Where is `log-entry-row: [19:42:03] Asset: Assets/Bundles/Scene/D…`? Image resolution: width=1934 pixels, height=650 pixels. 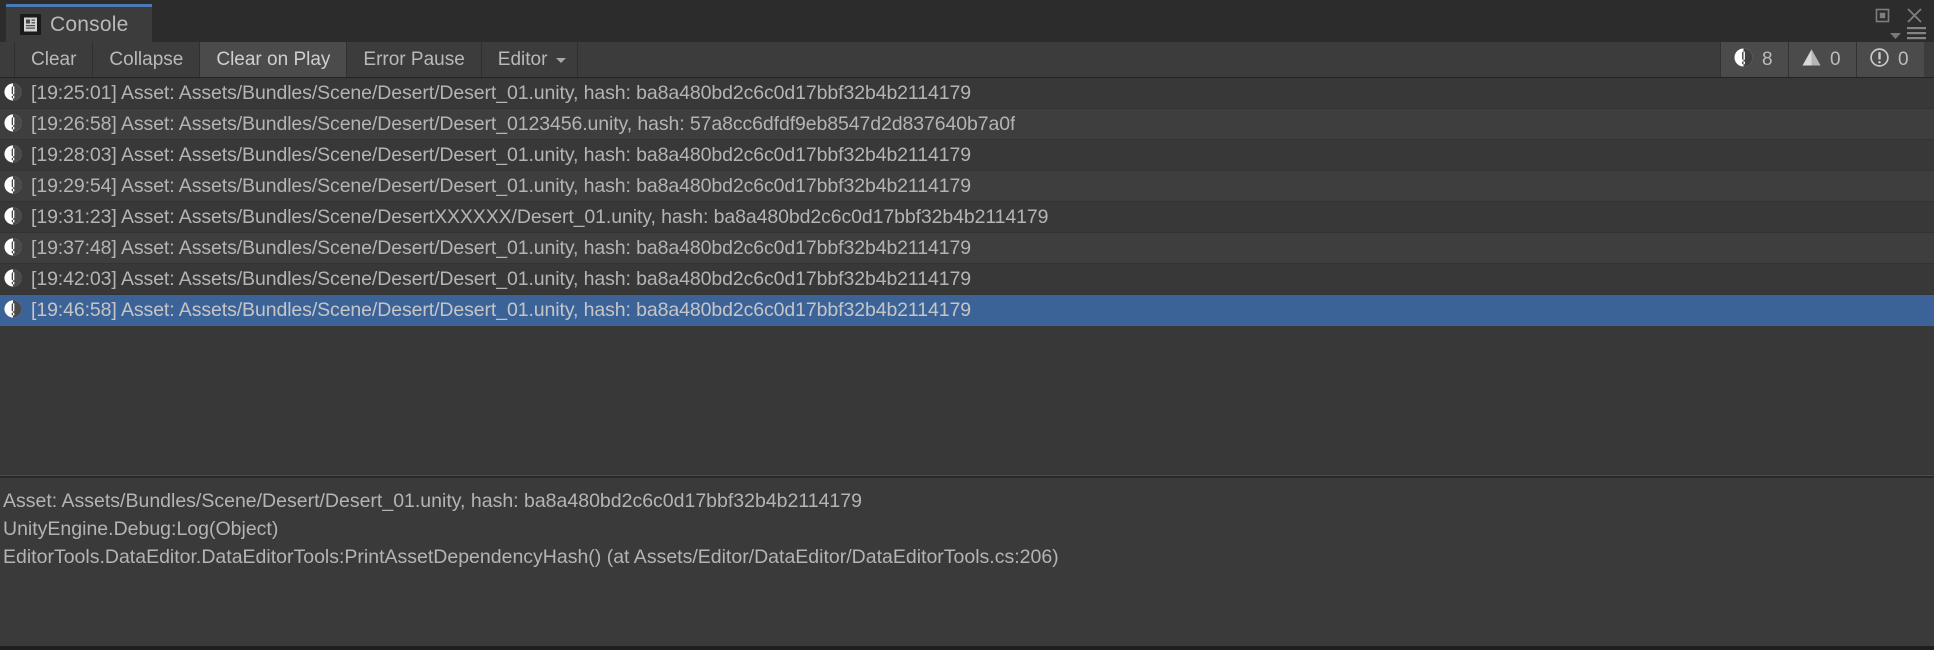 log-entry-row: [19:42:03] Asset: Assets/Bundles/Scene/D… is located at coordinates (967, 279).